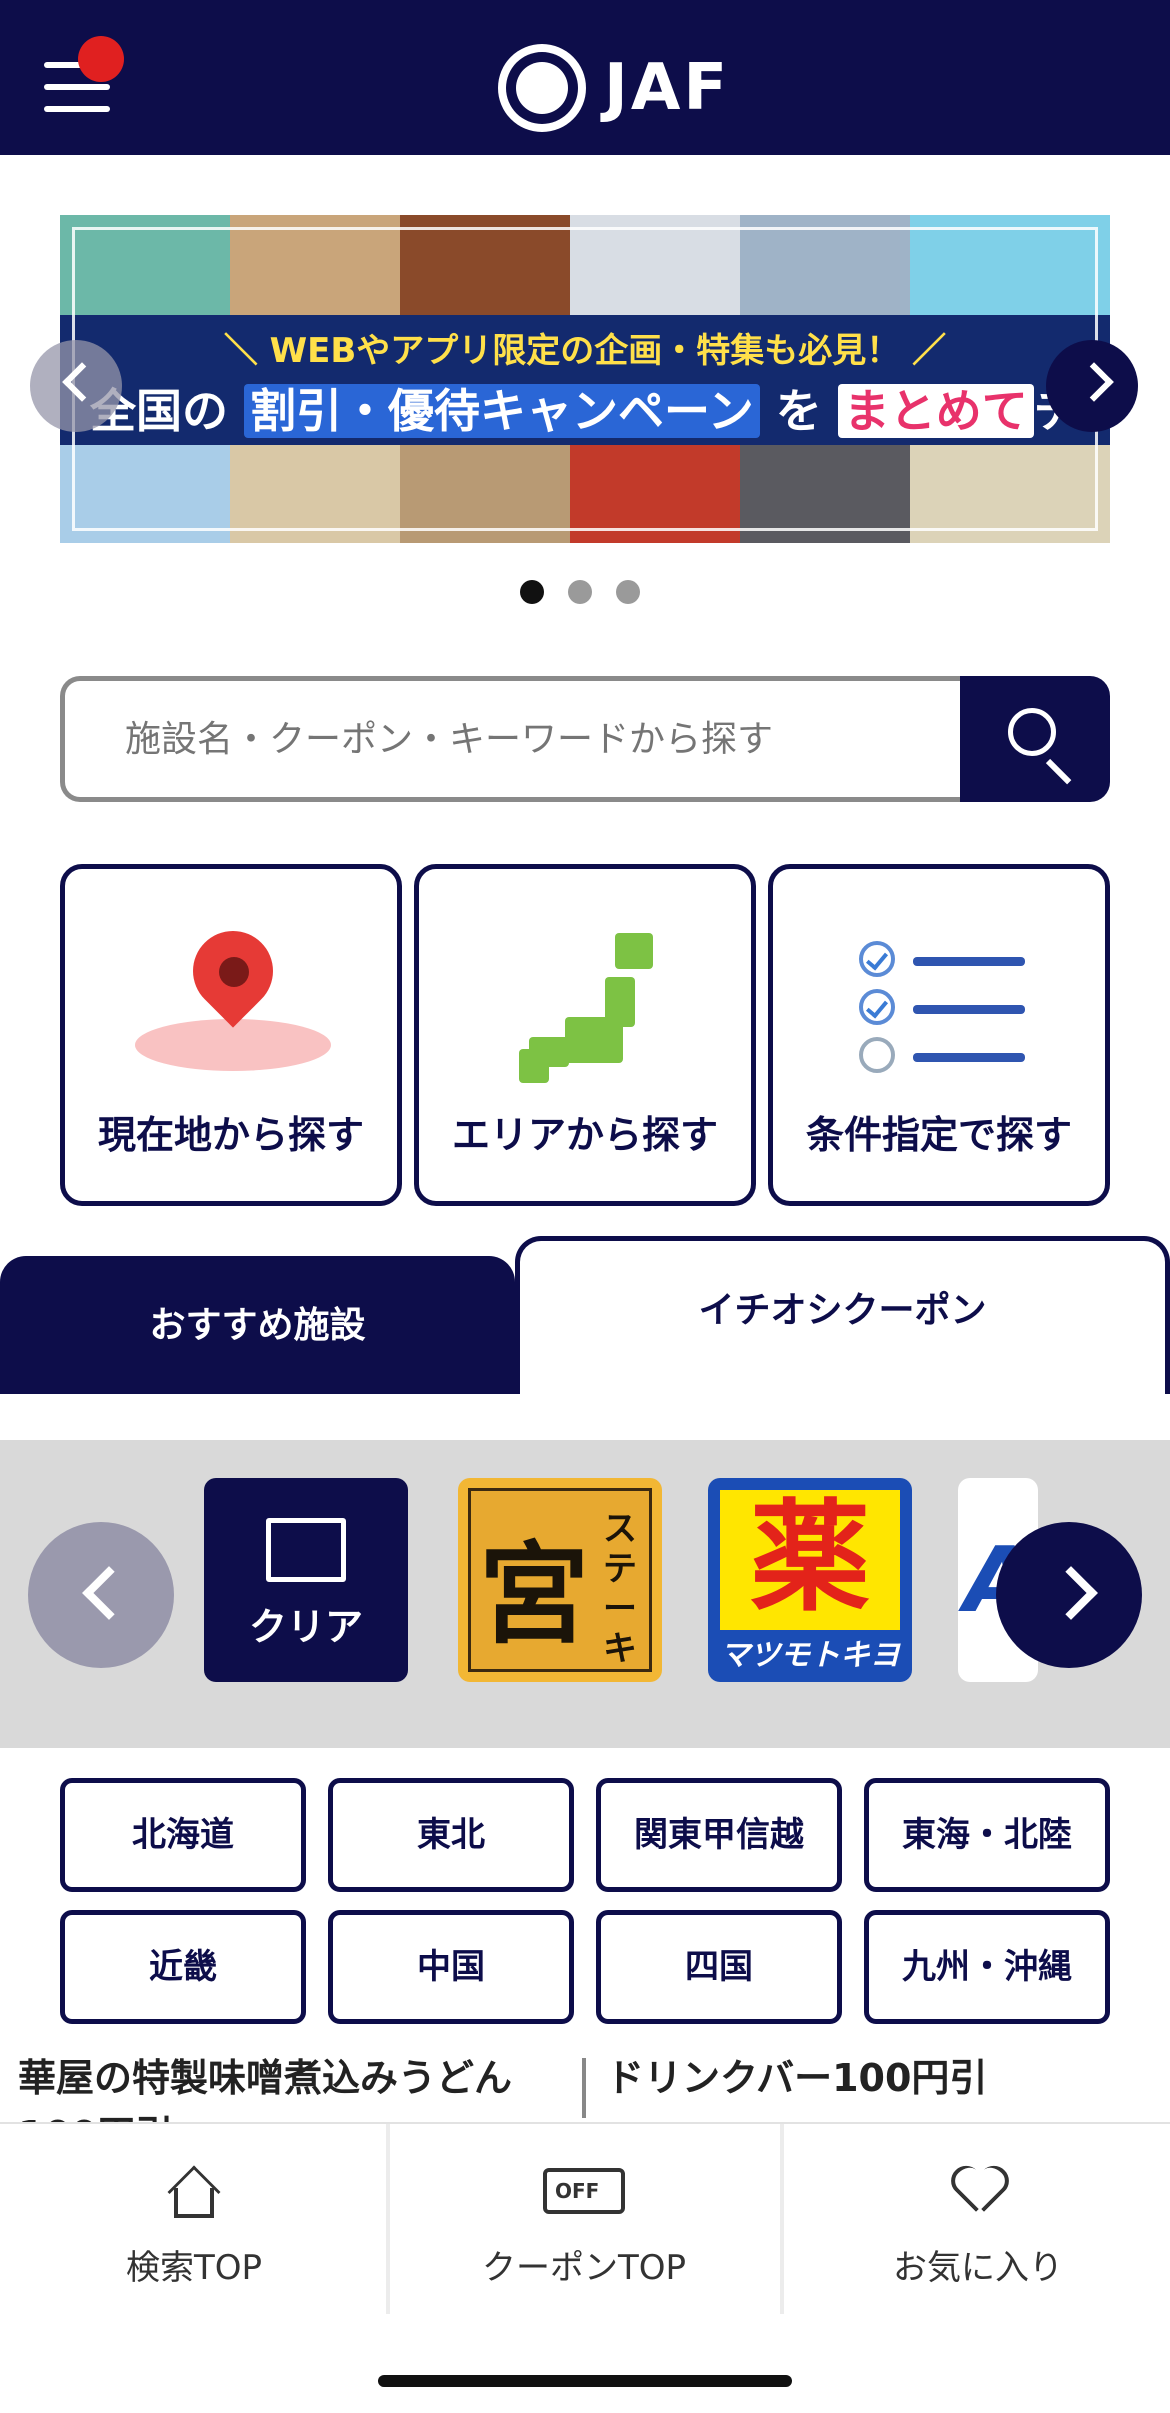 The width and height of the screenshot is (1170, 2413). I want to click on coupon-title: ドリンクバー100円引, so click(796, 2078).